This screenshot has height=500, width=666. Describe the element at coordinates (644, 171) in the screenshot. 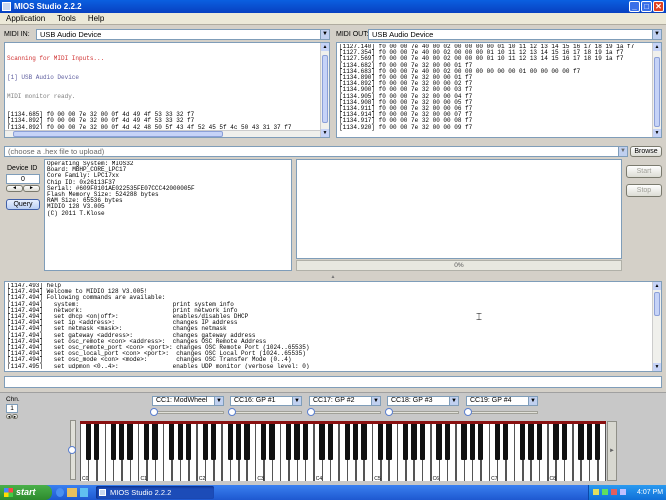

I see `start-button: Start` at that location.